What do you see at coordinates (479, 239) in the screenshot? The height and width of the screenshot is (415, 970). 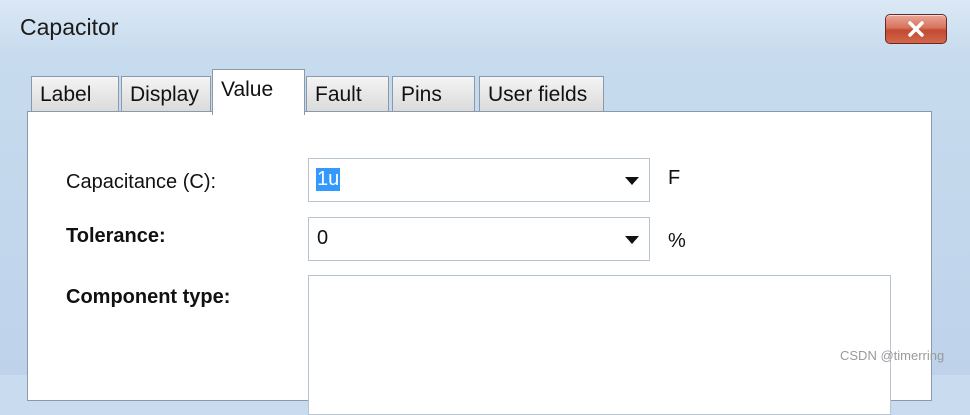 I see `tolerance-combobox: 0` at bounding box center [479, 239].